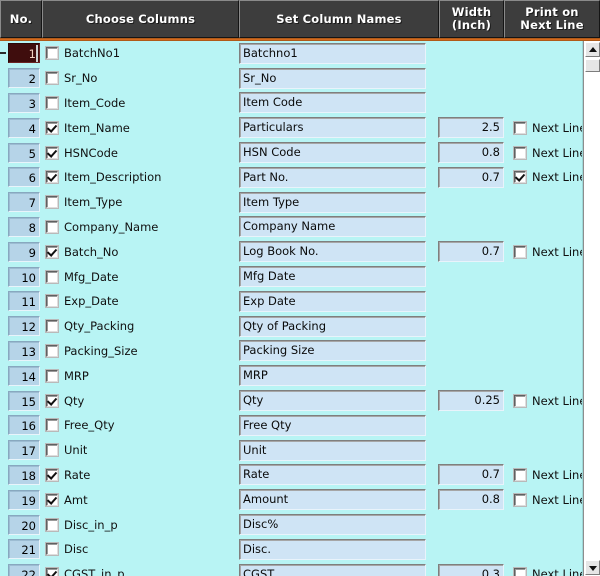 The height and width of the screenshot is (576, 600). What do you see at coordinates (24, 102) in the screenshot?
I see `row-number-cell: 3` at bounding box center [24, 102].